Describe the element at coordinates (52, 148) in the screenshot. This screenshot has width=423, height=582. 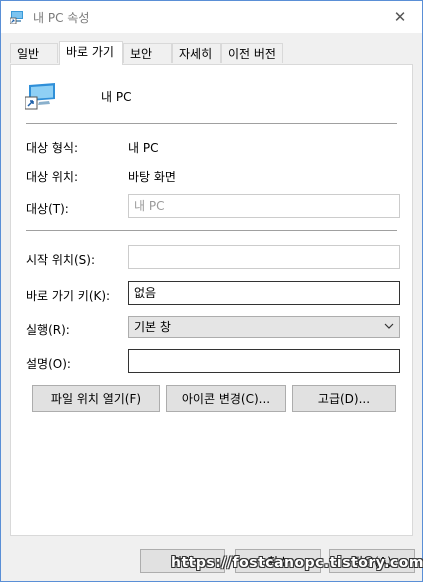
I see `target-type-label: 대상 형식:` at that location.